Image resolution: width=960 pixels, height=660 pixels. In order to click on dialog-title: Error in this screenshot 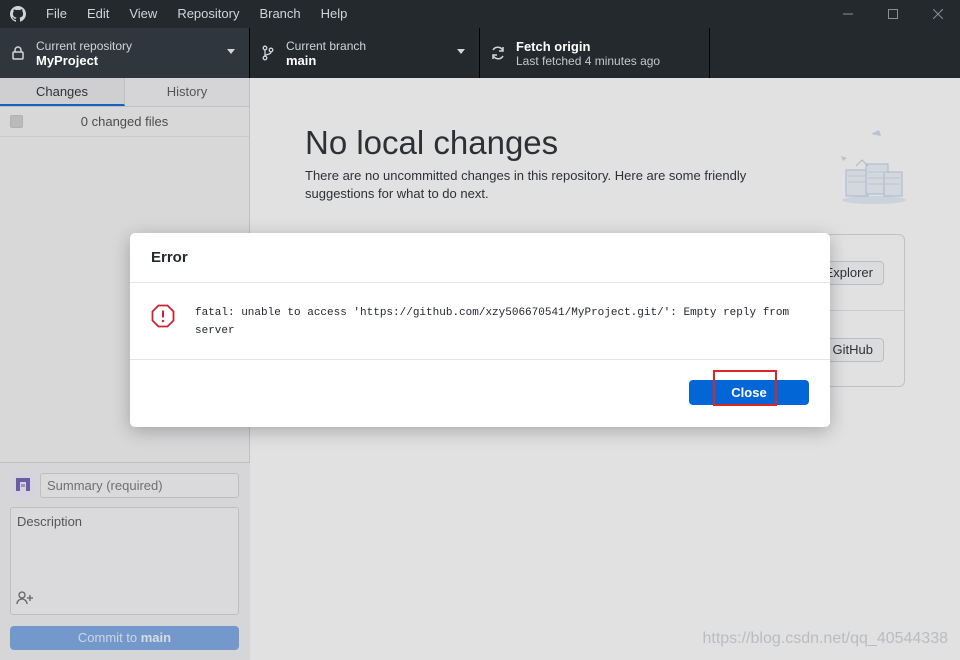, I will do `click(169, 257)`.